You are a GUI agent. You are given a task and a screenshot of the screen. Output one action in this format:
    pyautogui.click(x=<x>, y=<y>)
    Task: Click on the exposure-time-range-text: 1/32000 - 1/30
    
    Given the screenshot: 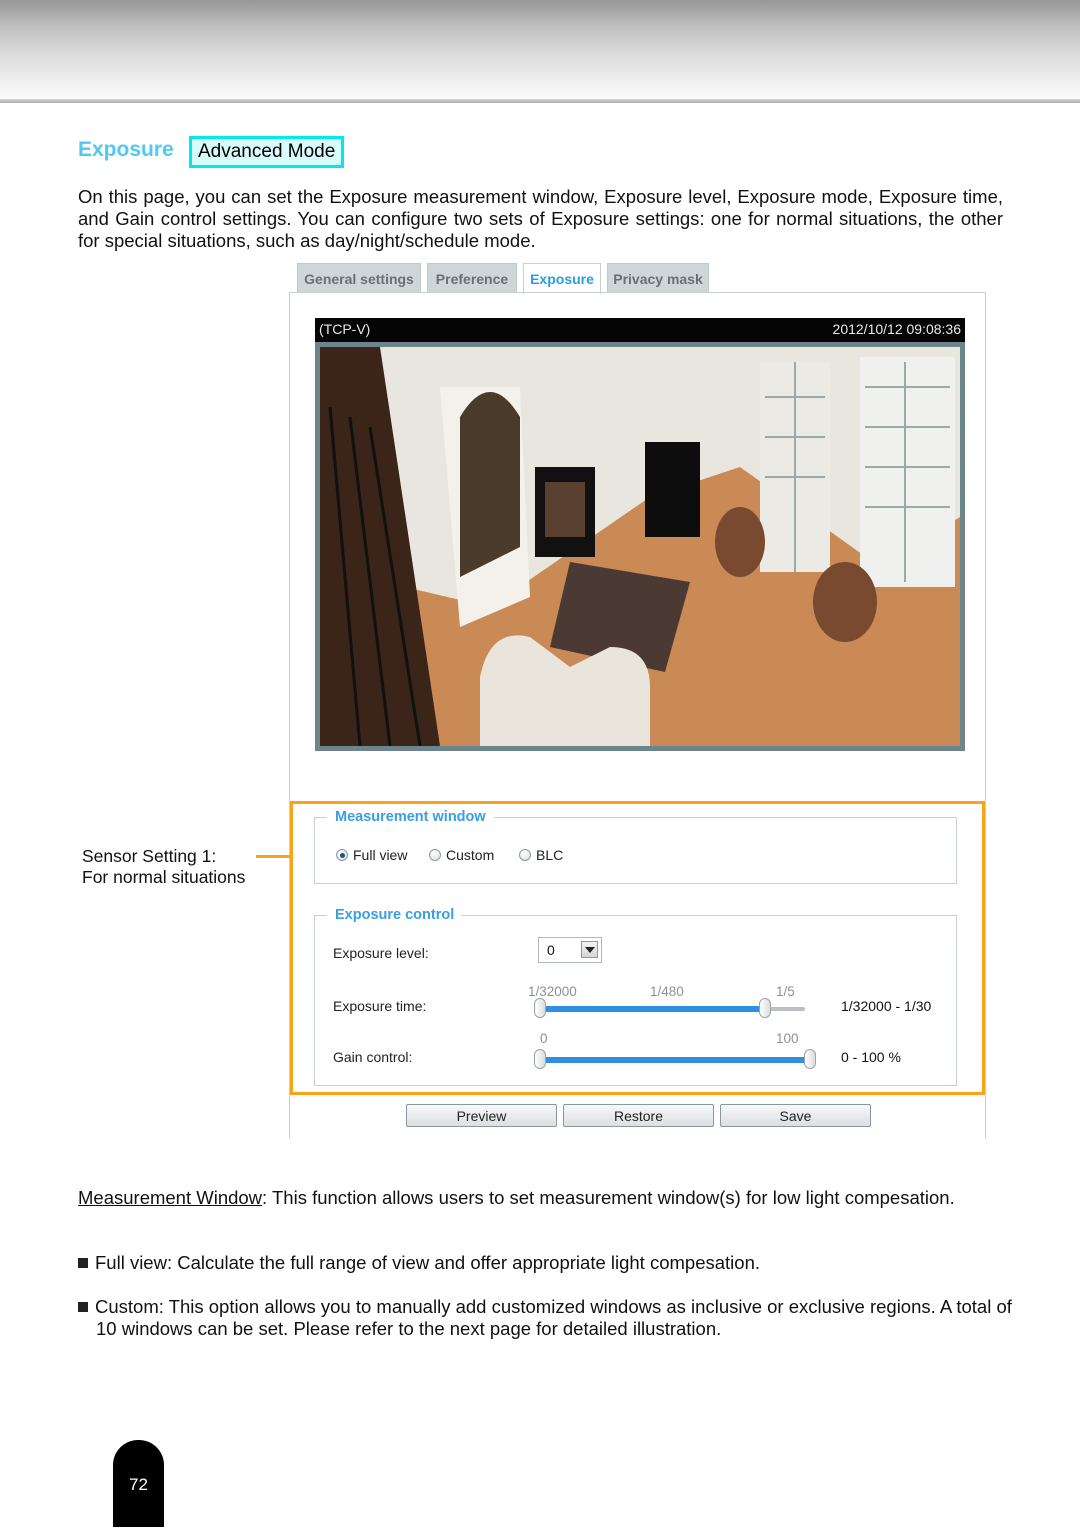 What is the action you would take?
    pyautogui.click(x=886, y=1006)
    